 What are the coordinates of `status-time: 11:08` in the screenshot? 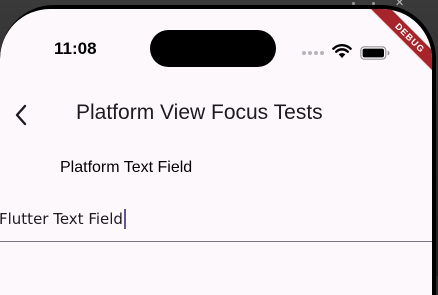 It's located at (75, 48).